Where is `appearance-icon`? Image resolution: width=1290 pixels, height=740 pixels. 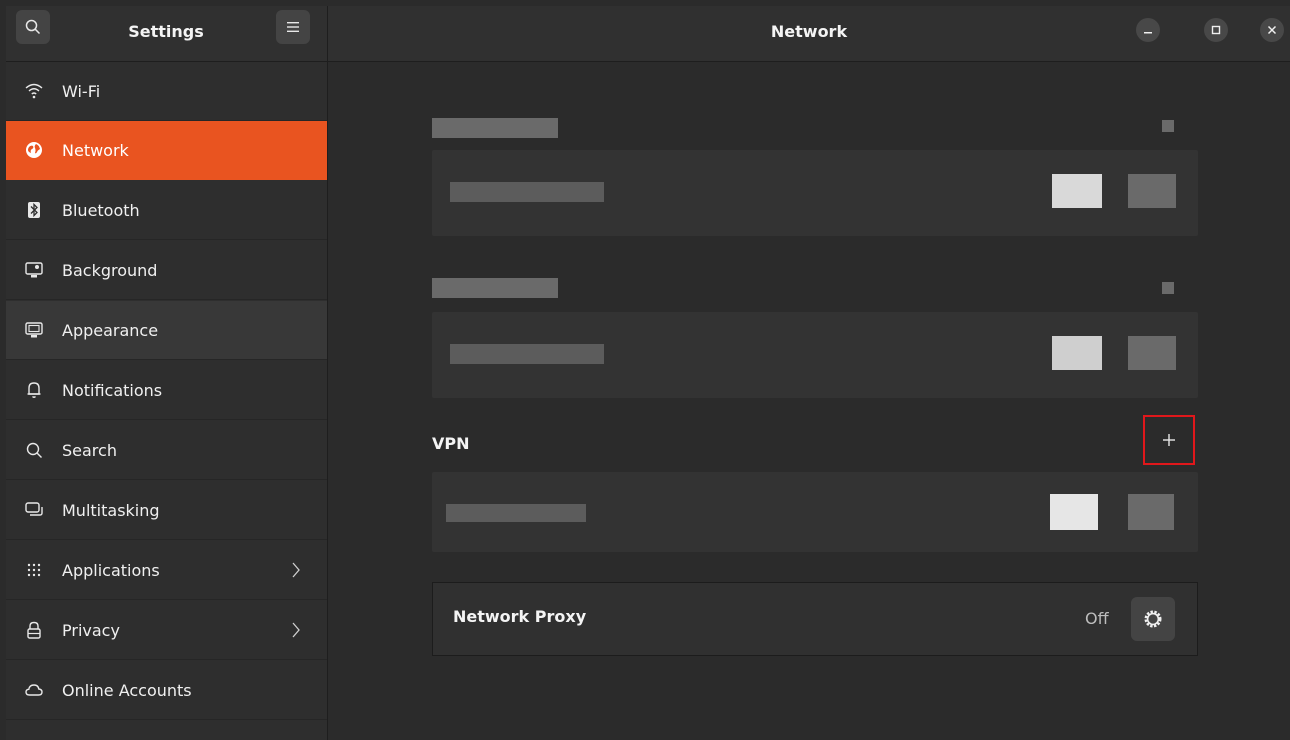 appearance-icon is located at coordinates (34, 330).